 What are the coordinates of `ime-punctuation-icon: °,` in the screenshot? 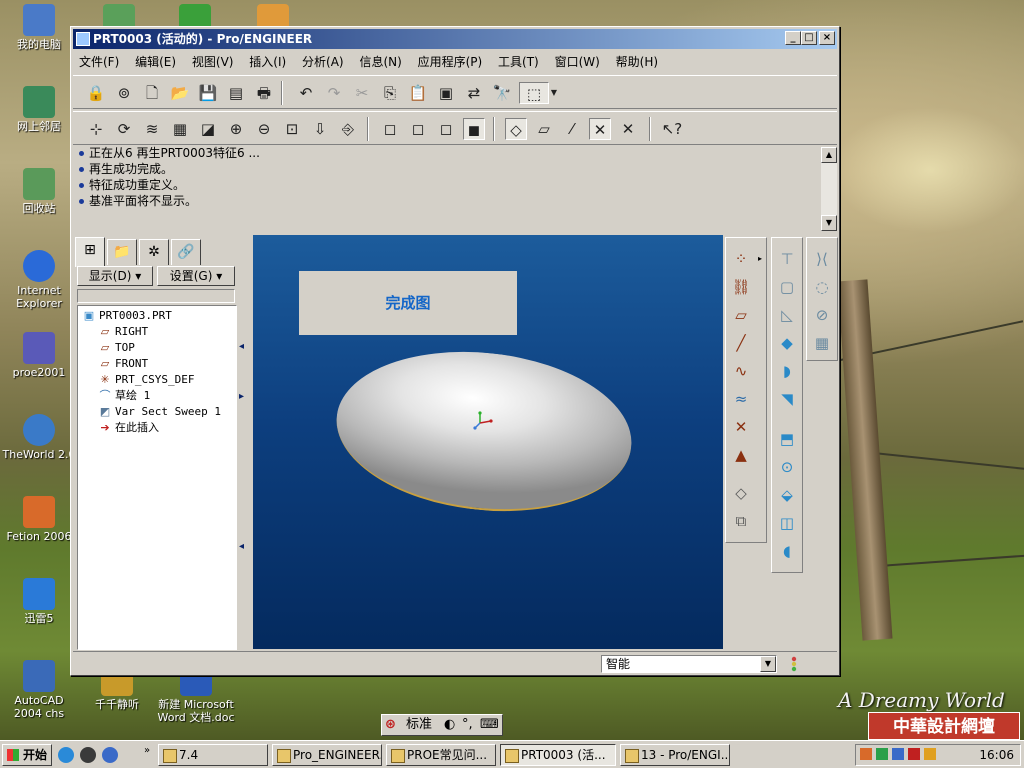 It's located at (467, 725).